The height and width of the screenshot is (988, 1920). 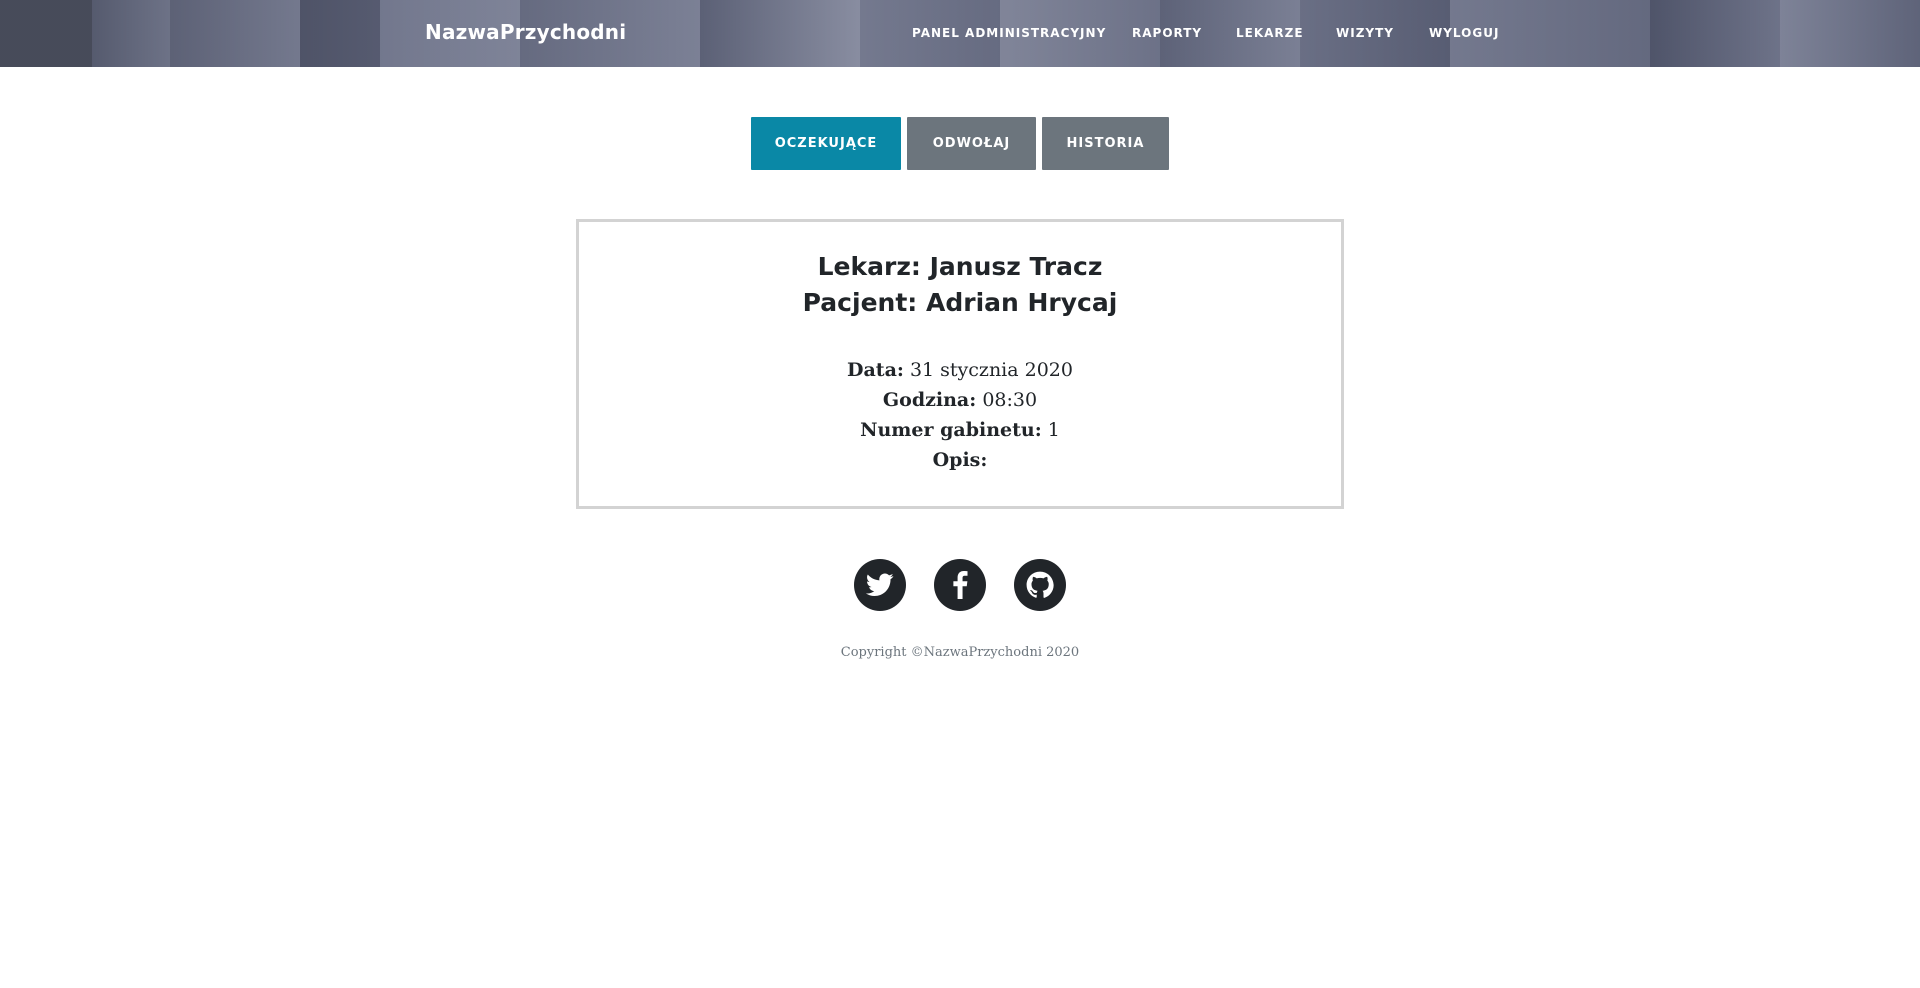 What do you see at coordinates (875, 370) in the screenshot?
I see `date-label: Data:` at bounding box center [875, 370].